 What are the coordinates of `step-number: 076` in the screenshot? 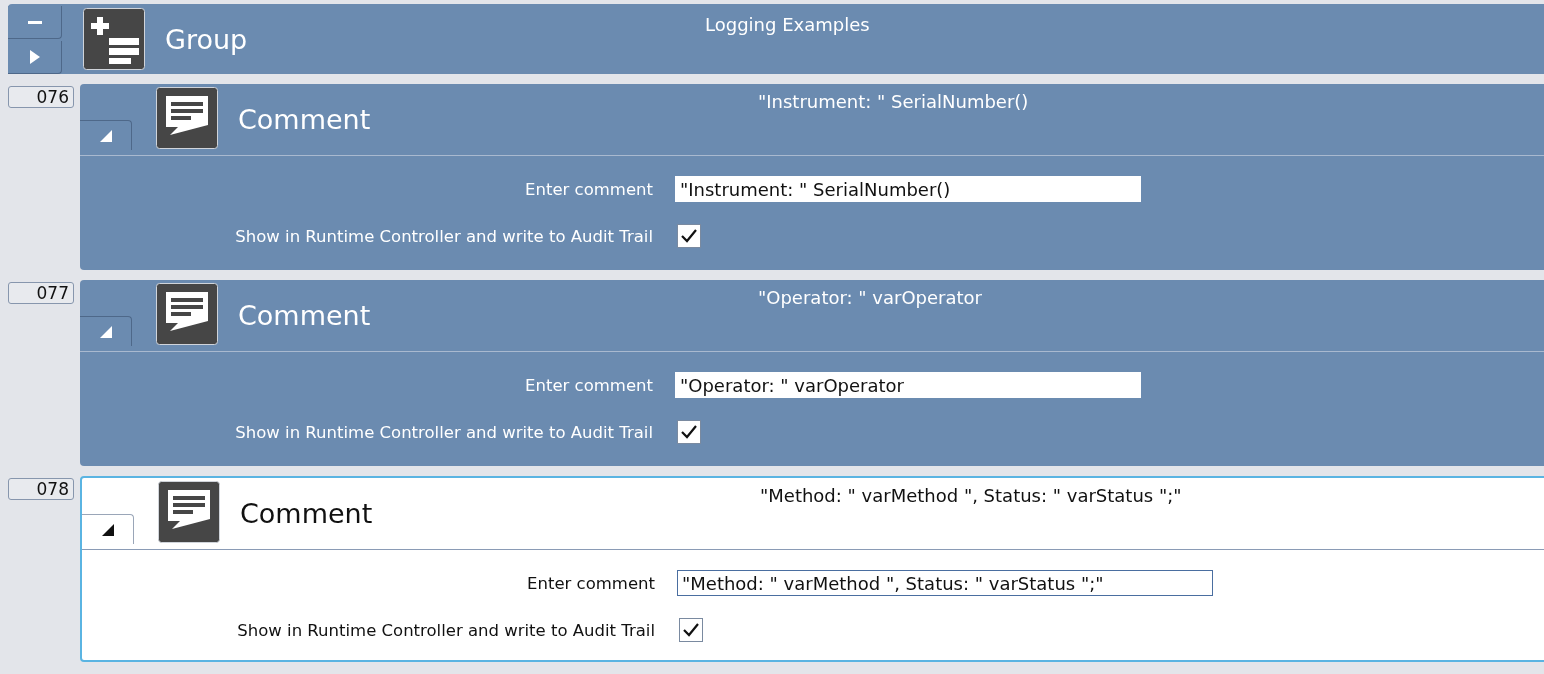 It's located at (41, 97).